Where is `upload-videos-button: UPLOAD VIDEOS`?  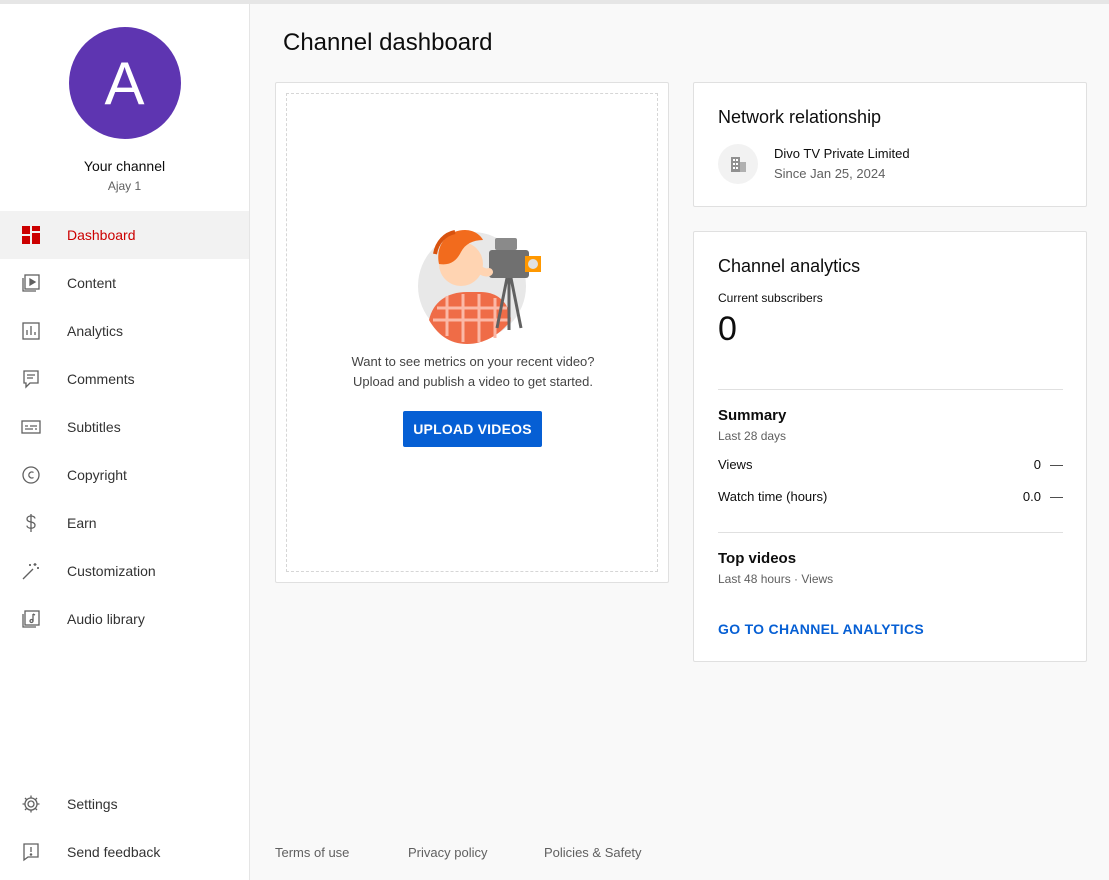 upload-videos-button: UPLOAD VIDEOS is located at coordinates (472, 429).